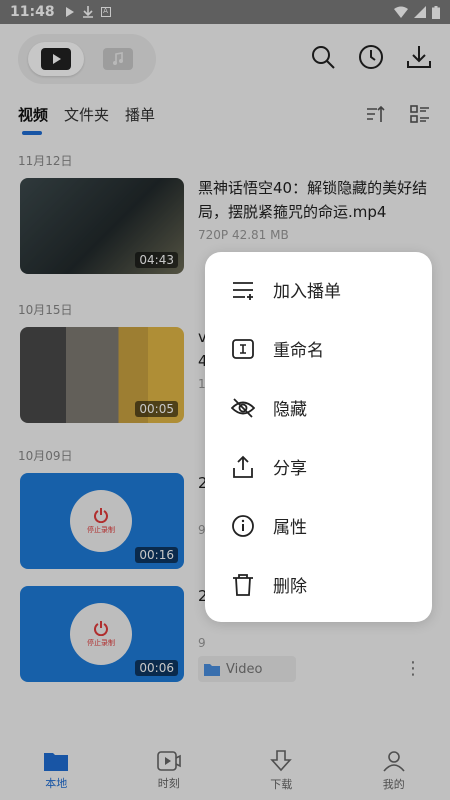 This screenshot has width=450, height=800. What do you see at coordinates (290, 587) in the screenshot?
I see `menu-label: 删除` at bounding box center [290, 587].